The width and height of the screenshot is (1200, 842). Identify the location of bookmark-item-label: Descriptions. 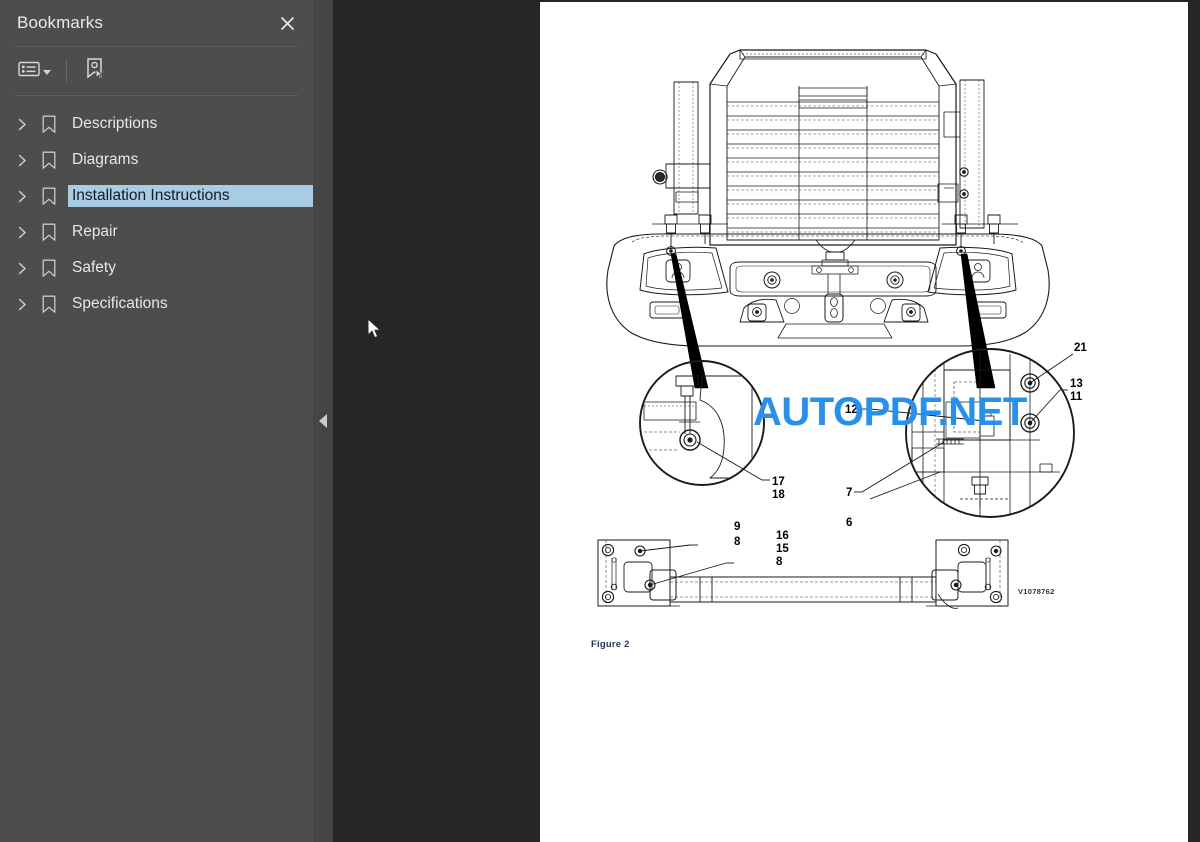
(115, 123).